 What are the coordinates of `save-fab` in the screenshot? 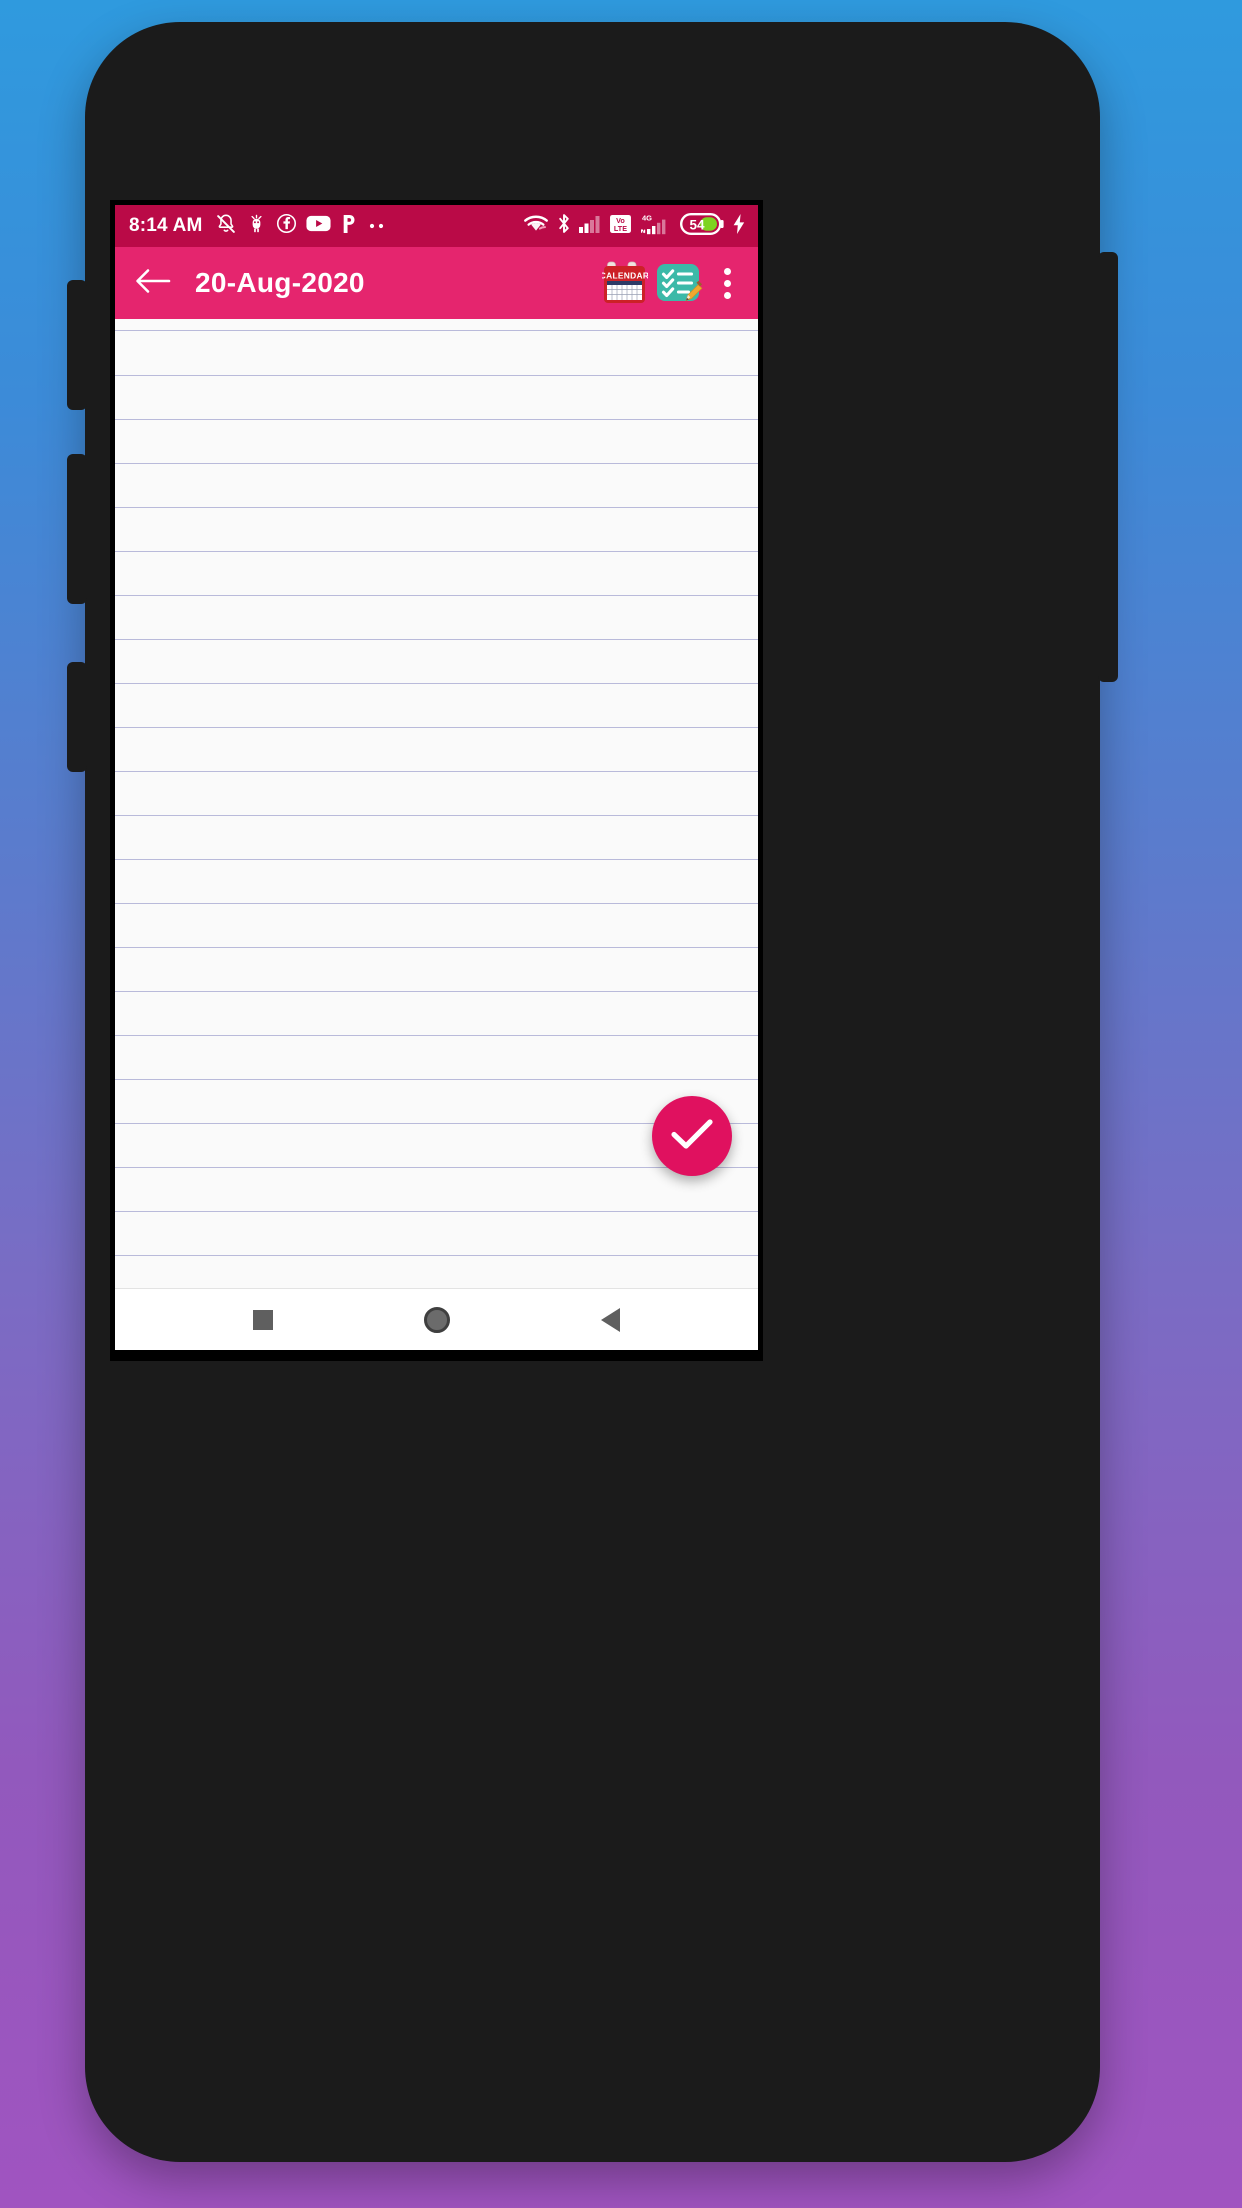 It's located at (692, 1136).